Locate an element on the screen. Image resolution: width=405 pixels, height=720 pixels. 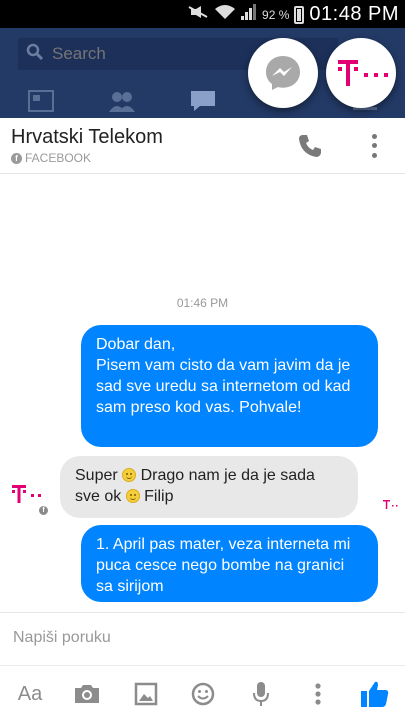
messenger-chat-head is located at coordinates (283, 73).